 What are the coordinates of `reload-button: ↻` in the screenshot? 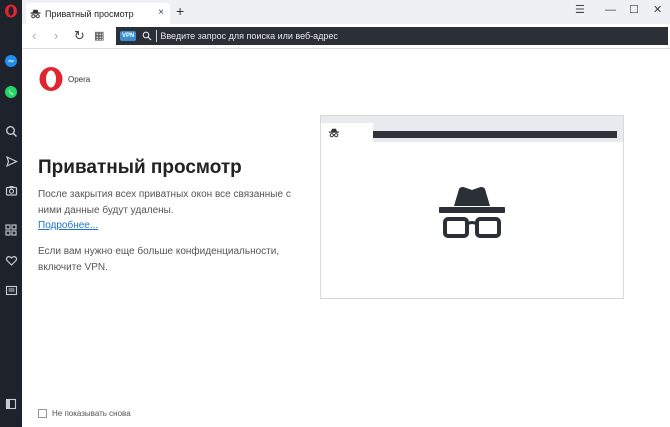 It's located at (79, 36).